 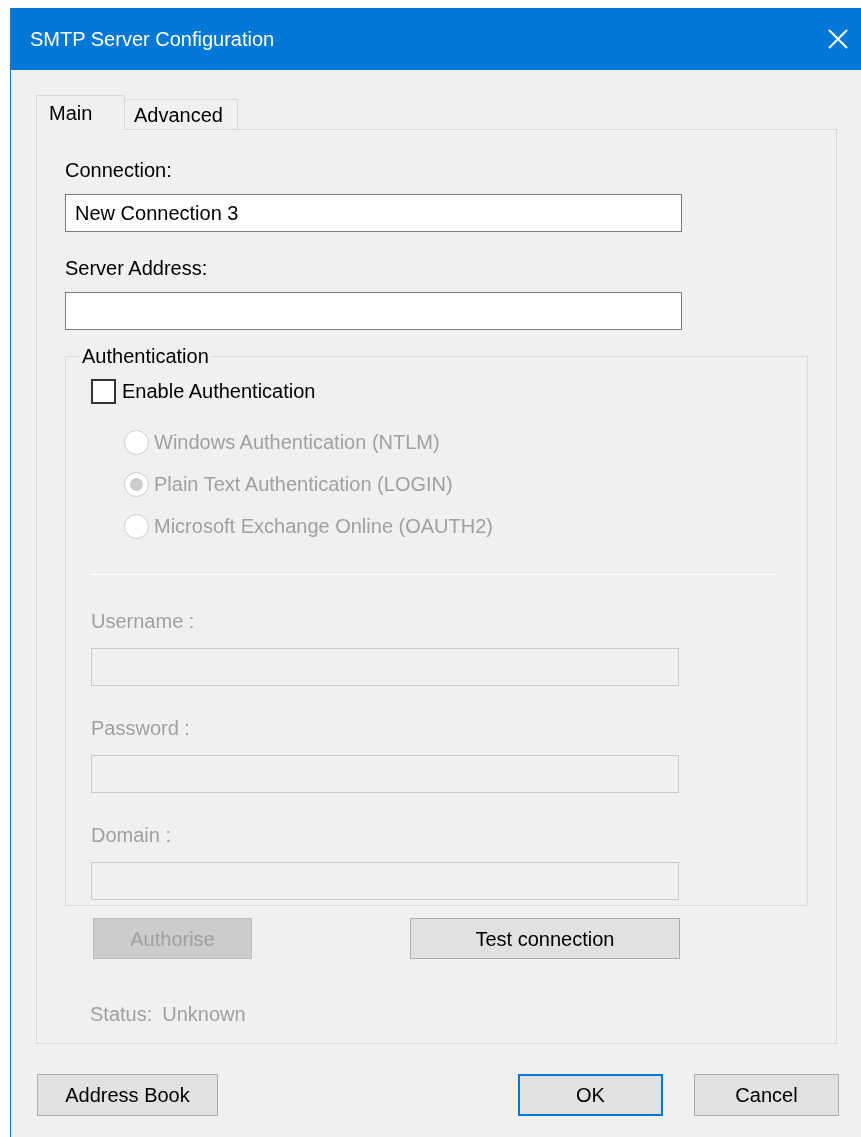 I want to click on status-label: Status:, so click(x=121, y=1014).